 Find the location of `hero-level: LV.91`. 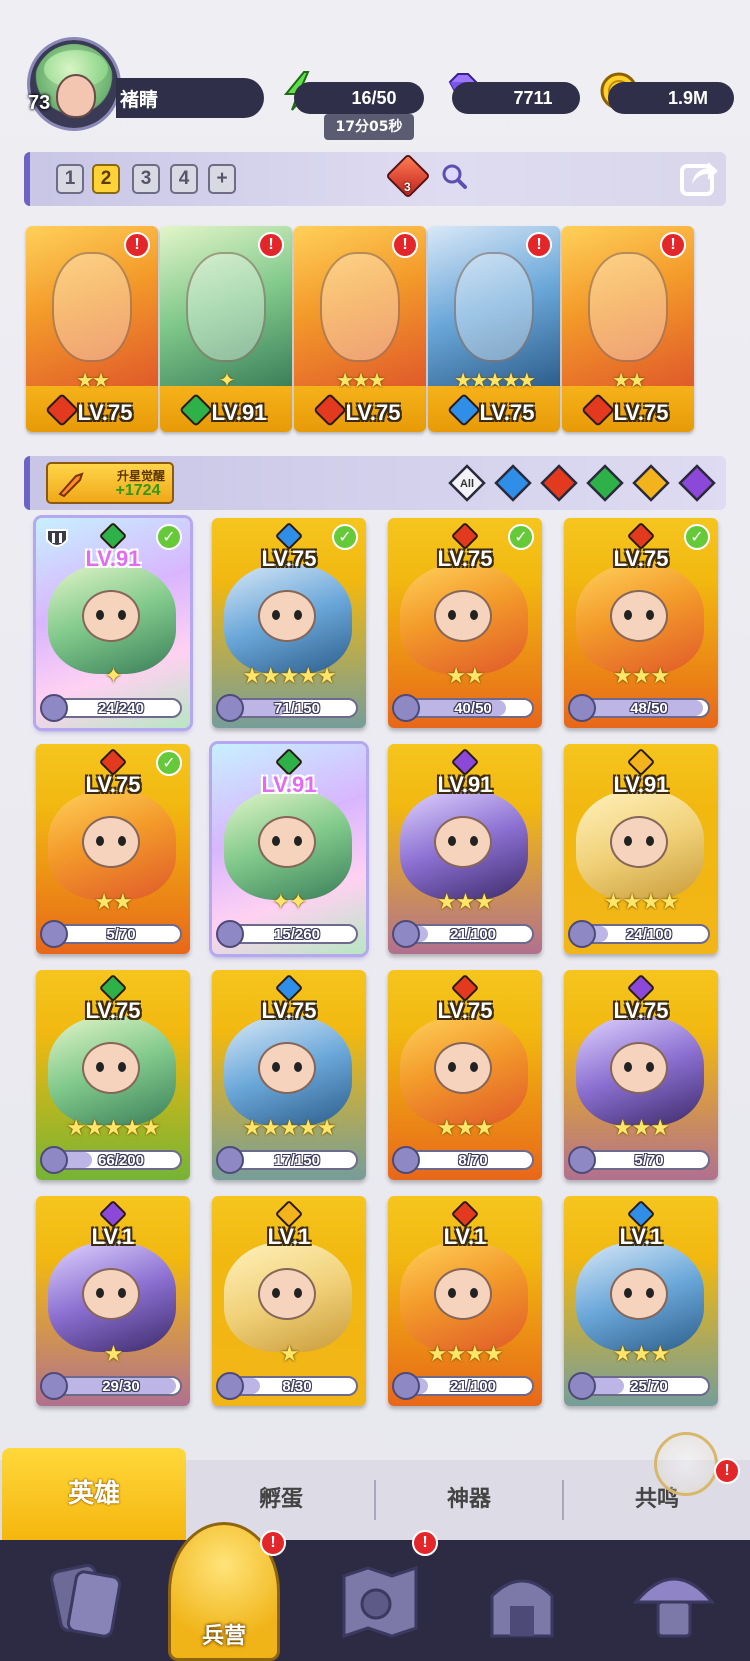

hero-level: LV.91 is located at coordinates (289, 784).